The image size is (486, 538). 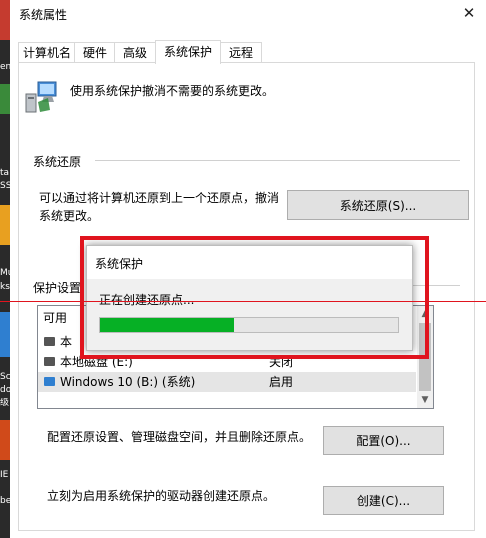 What do you see at coordinates (66, 342) in the screenshot?
I see `drive-name: 本` at bounding box center [66, 342].